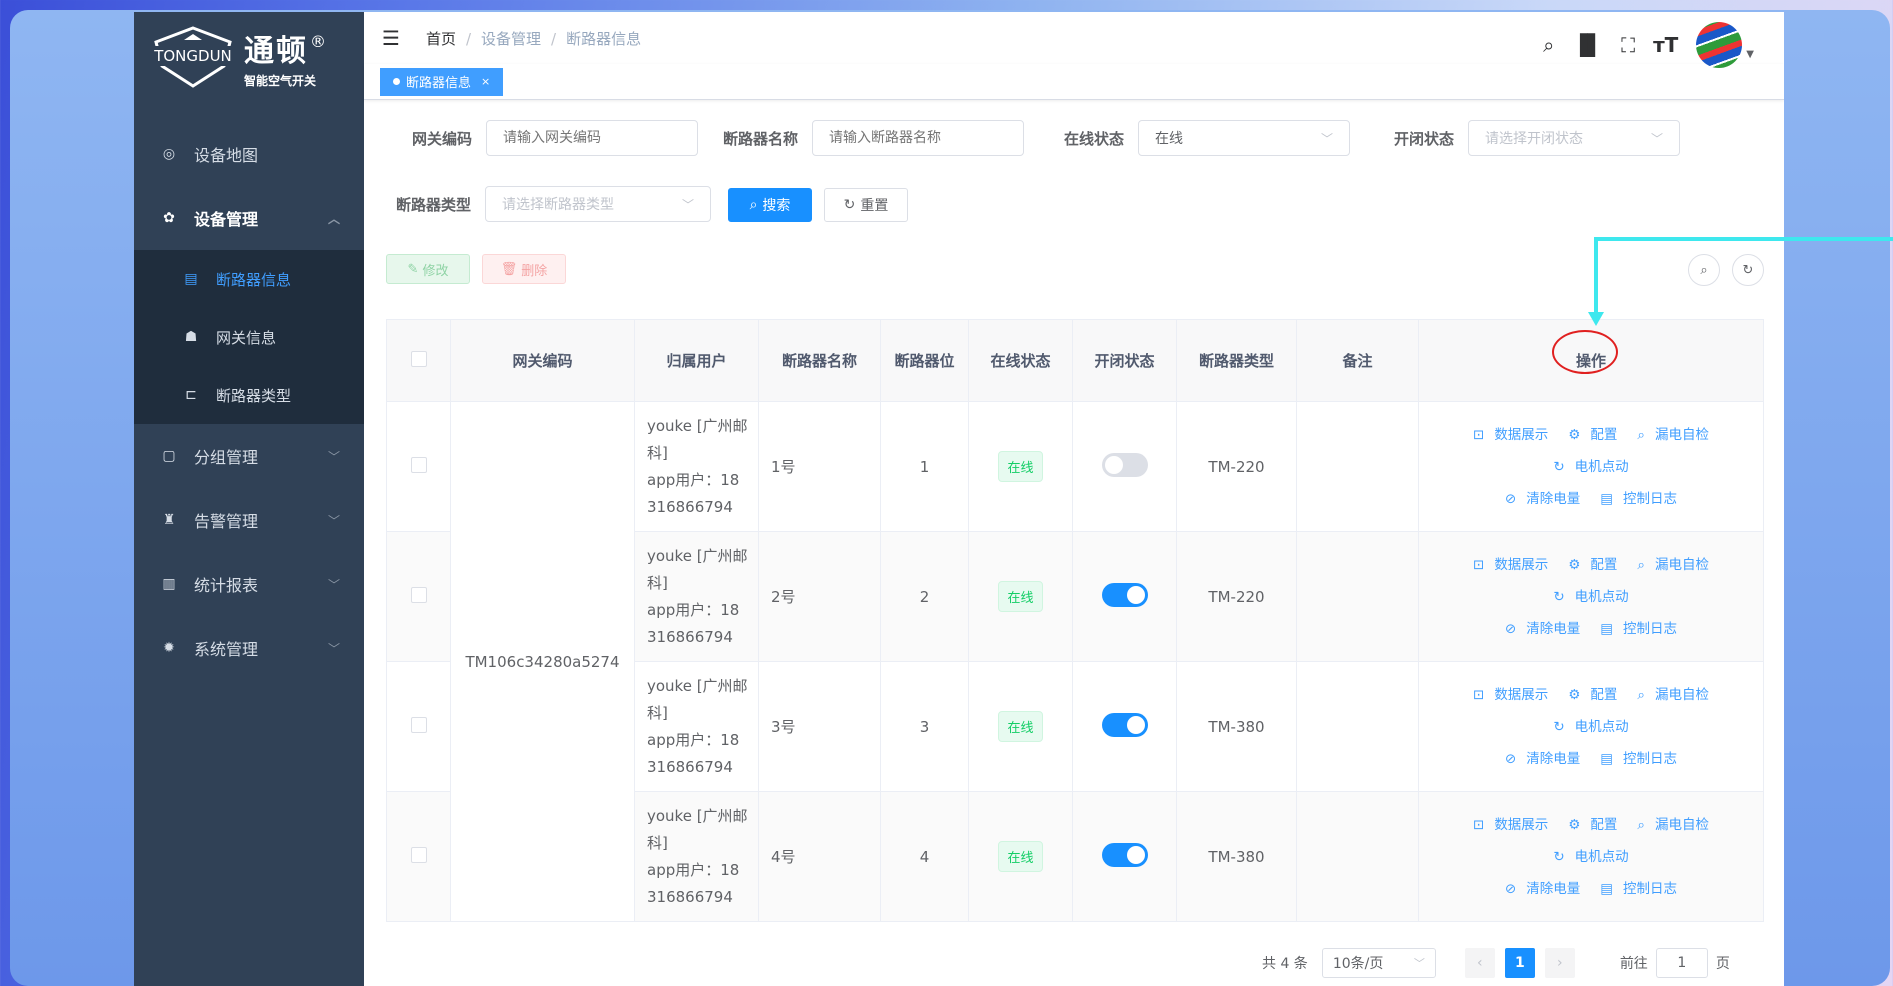  I want to click on chevron-right-icon: ›, so click(1560, 963).